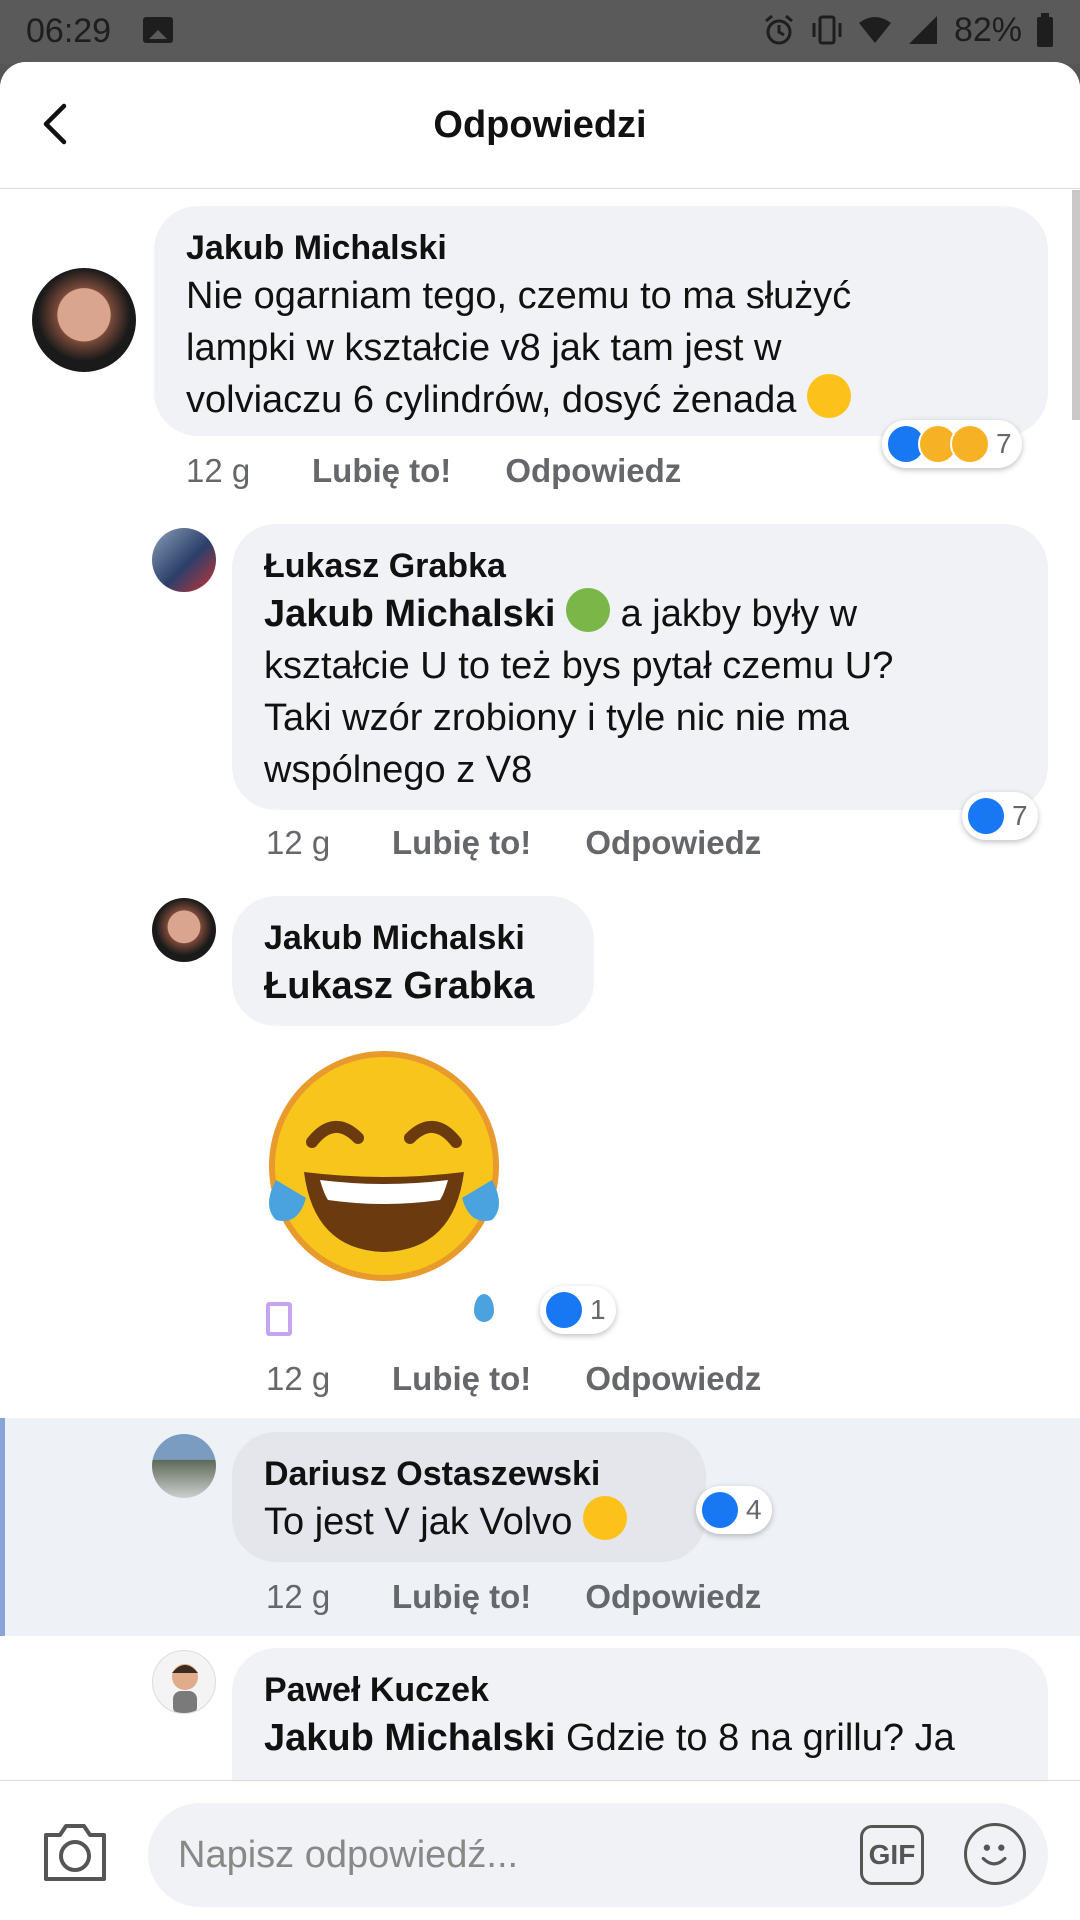  Describe the element at coordinates (484, 348) in the screenshot. I see `comment-line: lampki w kształcie v8 jak tam jest w` at that location.